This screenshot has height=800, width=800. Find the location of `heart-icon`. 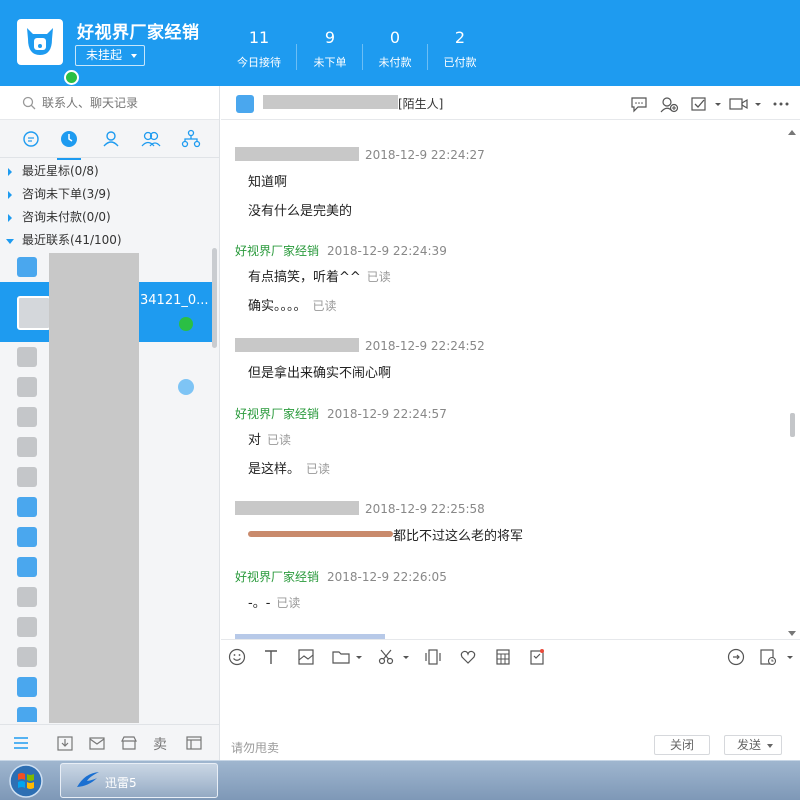

heart-icon is located at coordinates (468, 657).